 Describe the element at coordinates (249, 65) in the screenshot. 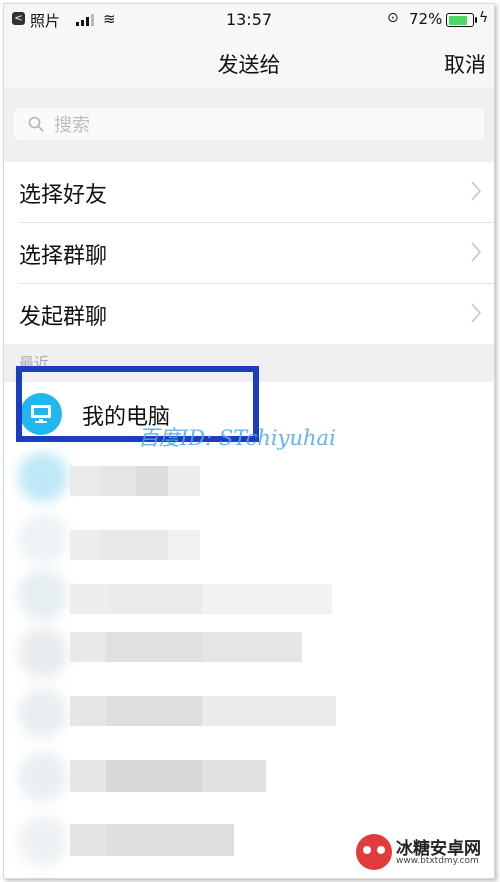

I see `page-title: 发送给` at that location.